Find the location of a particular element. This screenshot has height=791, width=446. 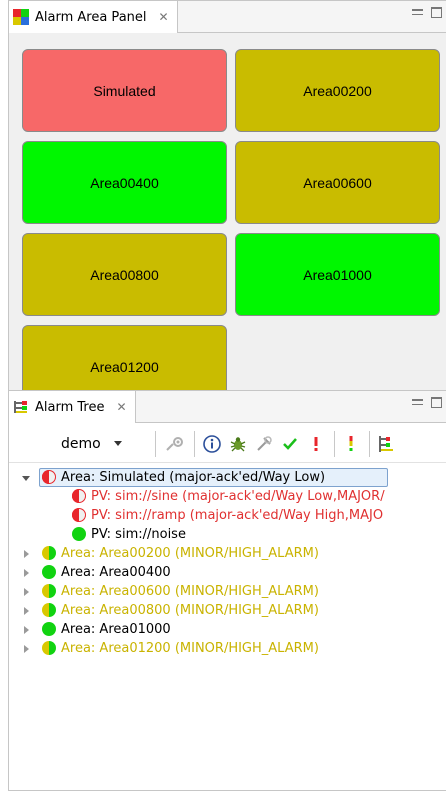

area-button-simulated: Simulated is located at coordinates (124, 90).